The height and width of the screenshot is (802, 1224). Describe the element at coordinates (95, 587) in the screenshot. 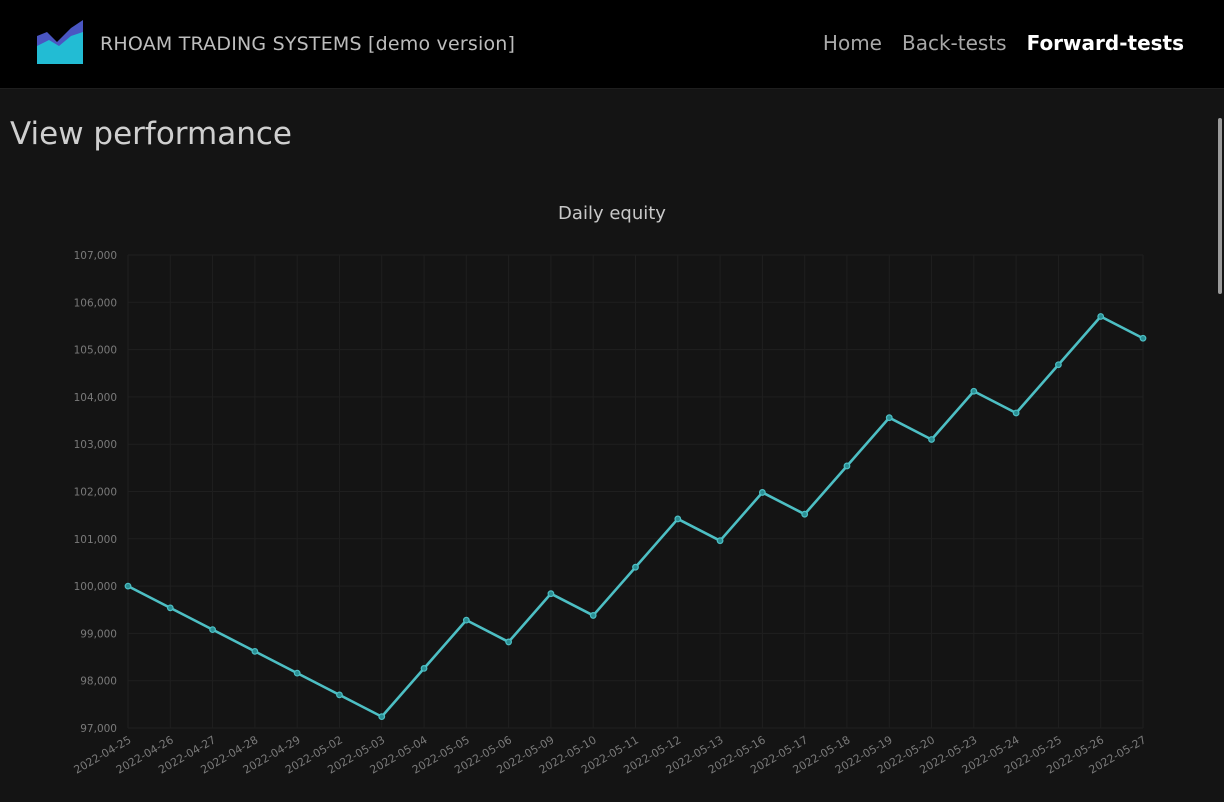

I see `y-tick-label: 100,000` at that location.